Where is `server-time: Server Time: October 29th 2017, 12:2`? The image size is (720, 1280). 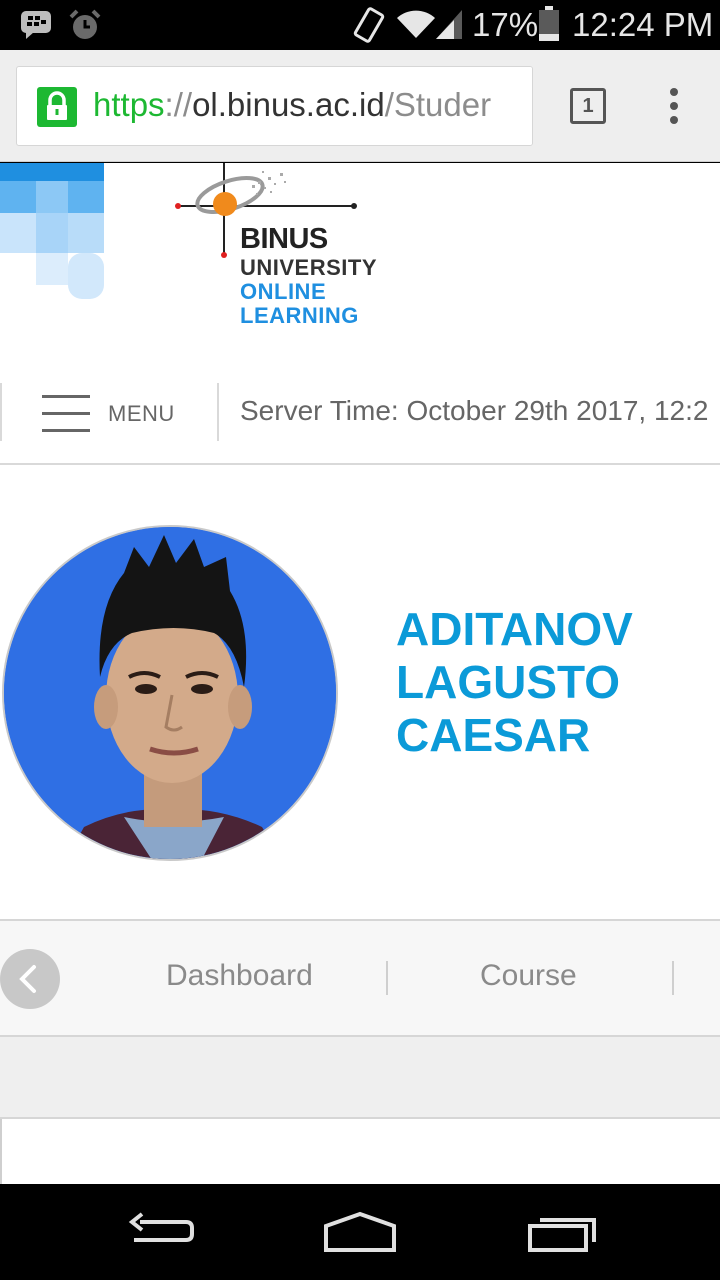 server-time: Server Time: October 29th 2017, 12:2 is located at coordinates (474, 410).